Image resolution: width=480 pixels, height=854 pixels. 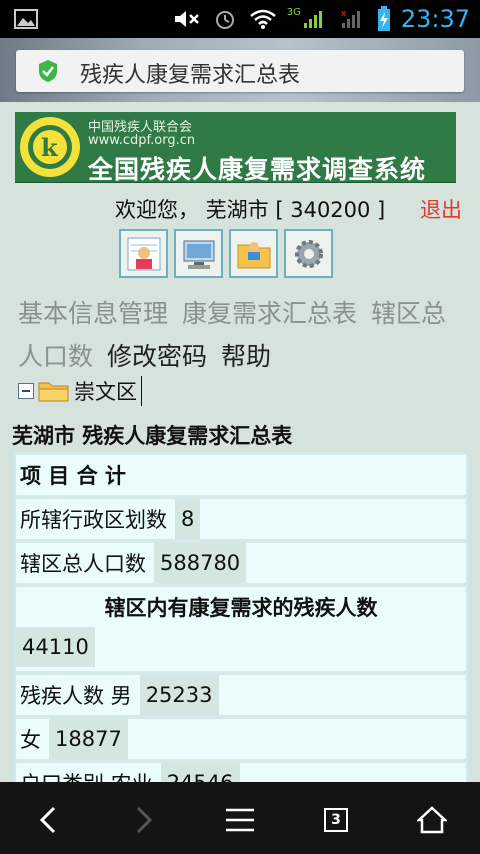 What do you see at coordinates (157, 356) in the screenshot?
I see `nav-change-password: 修改密码` at bounding box center [157, 356].